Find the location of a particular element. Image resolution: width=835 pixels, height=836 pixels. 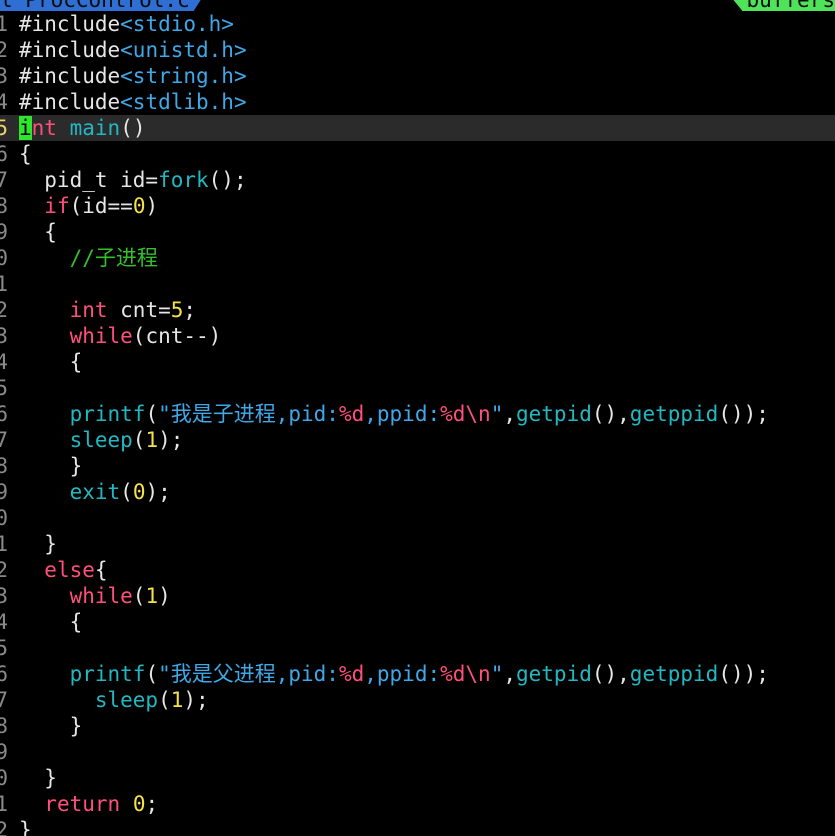

code-token: <stdlib.h> is located at coordinates (183, 102).